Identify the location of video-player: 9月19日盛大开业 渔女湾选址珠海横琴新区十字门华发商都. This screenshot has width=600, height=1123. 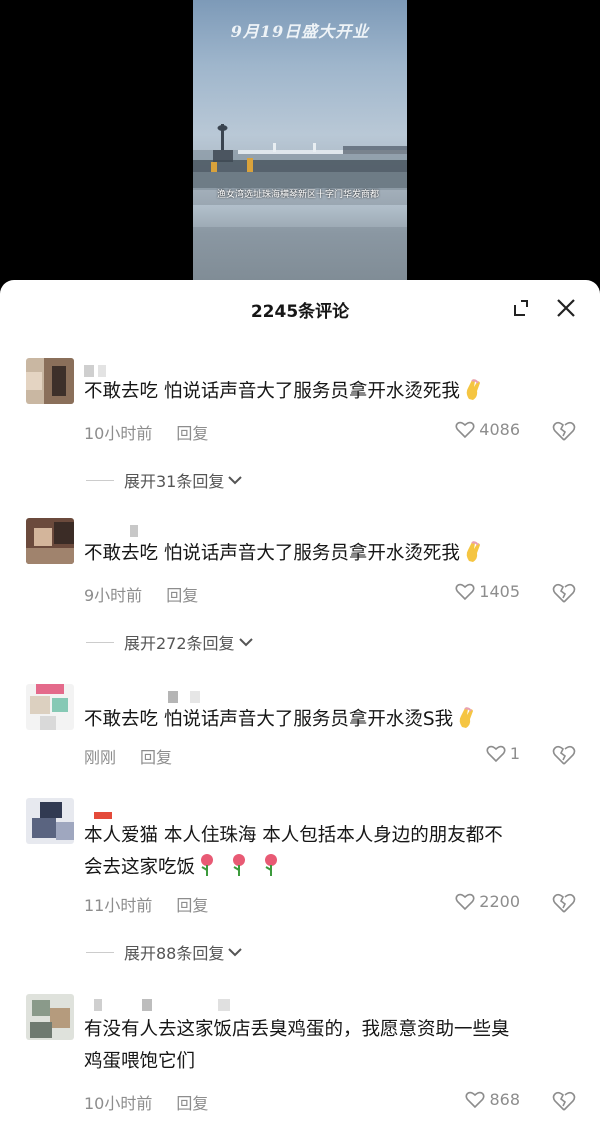
(300, 150).